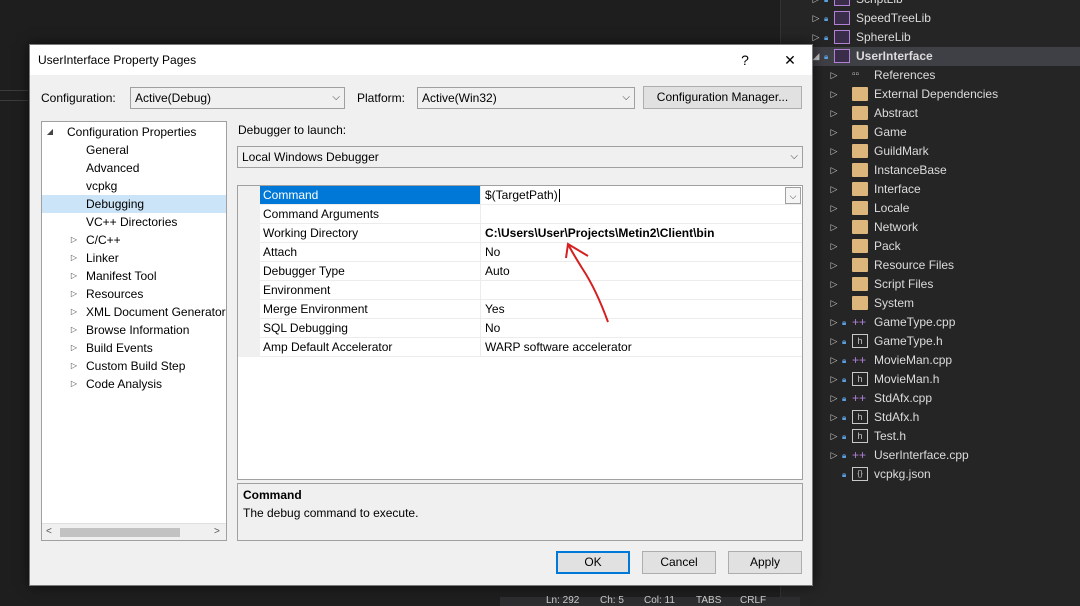 The image size is (1080, 606). Describe the element at coordinates (370, 271) in the screenshot. I see `property-name: Debugger Type` at that location.